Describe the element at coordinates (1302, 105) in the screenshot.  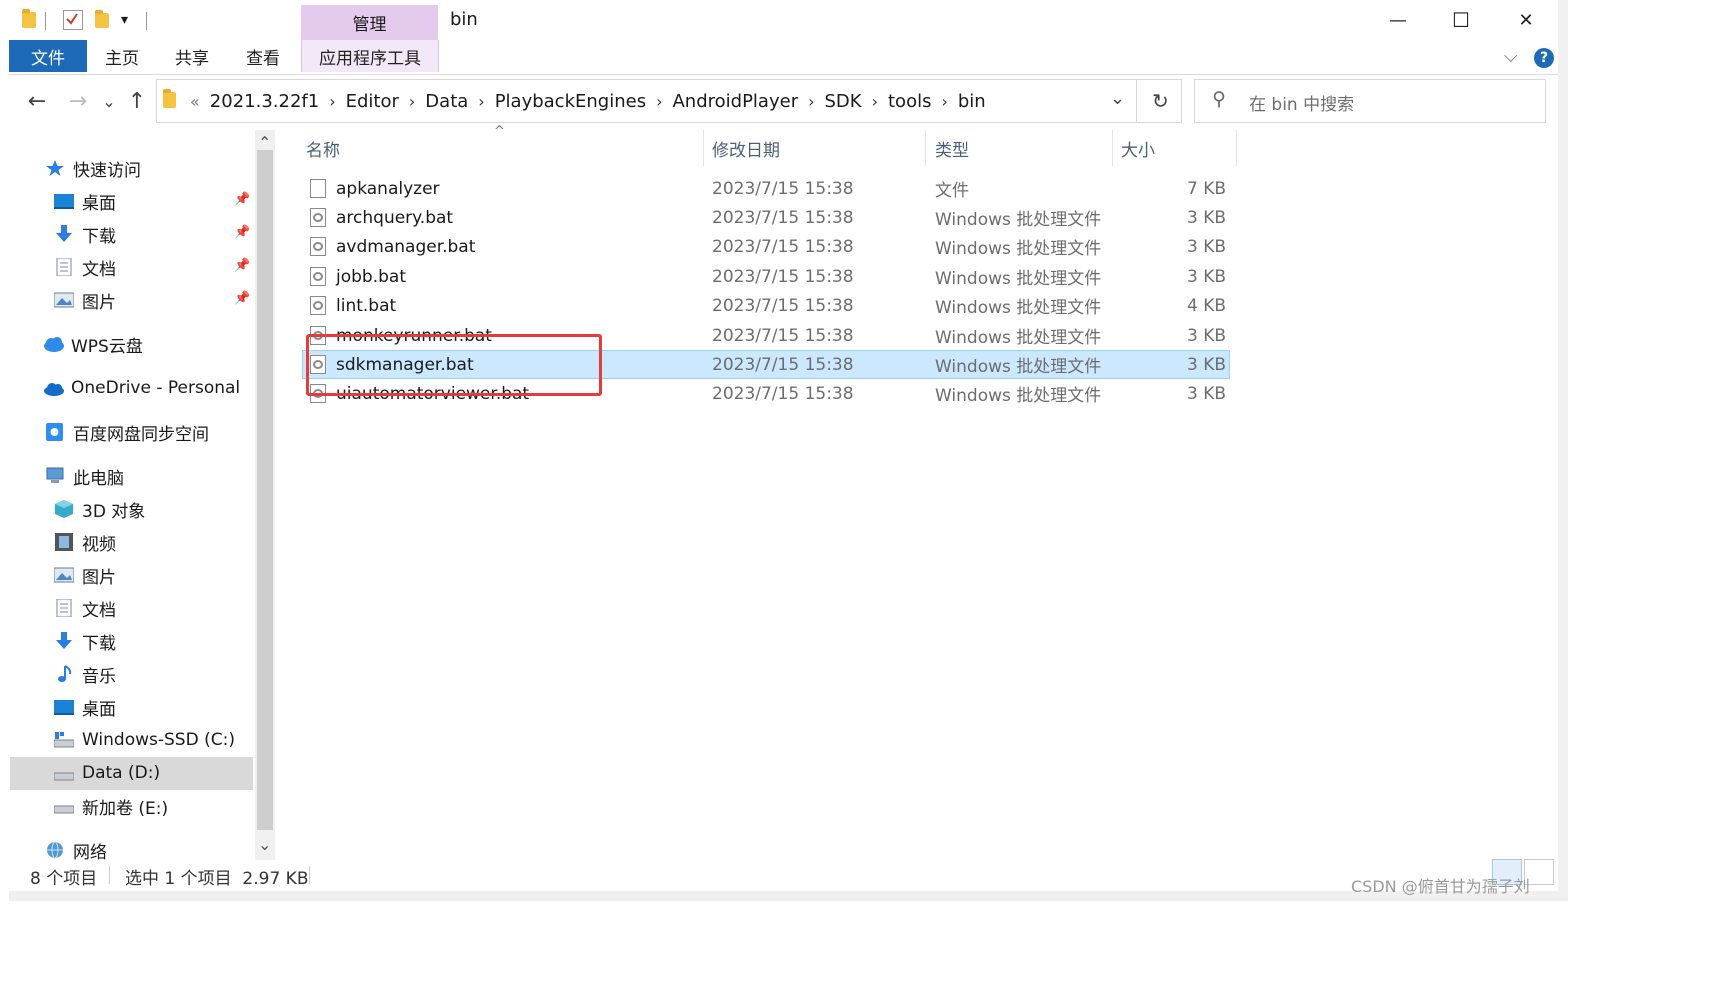
I see `search-placeholder: 在 bin 中搜索` at that location.